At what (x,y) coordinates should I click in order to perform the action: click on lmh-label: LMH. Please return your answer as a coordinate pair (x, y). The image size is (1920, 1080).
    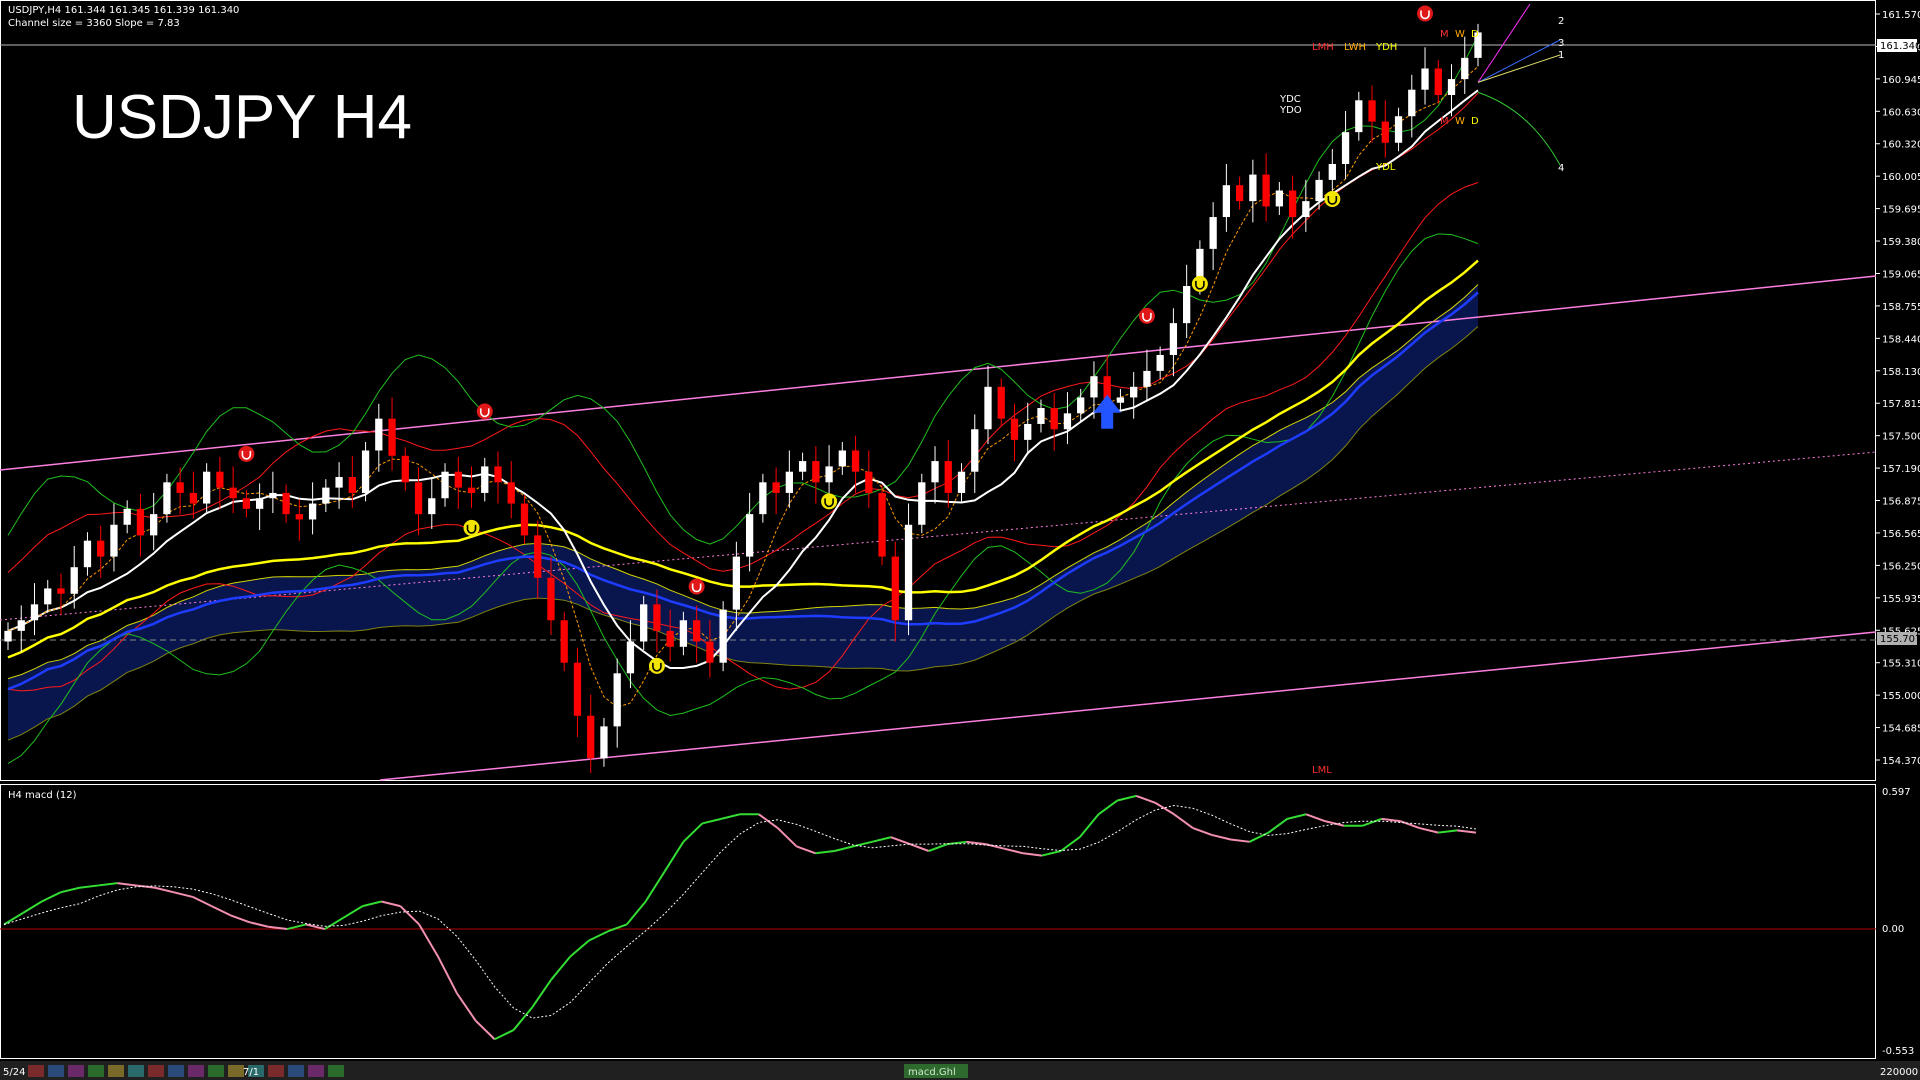
    Looking at the image, I should click on (1323, 47).